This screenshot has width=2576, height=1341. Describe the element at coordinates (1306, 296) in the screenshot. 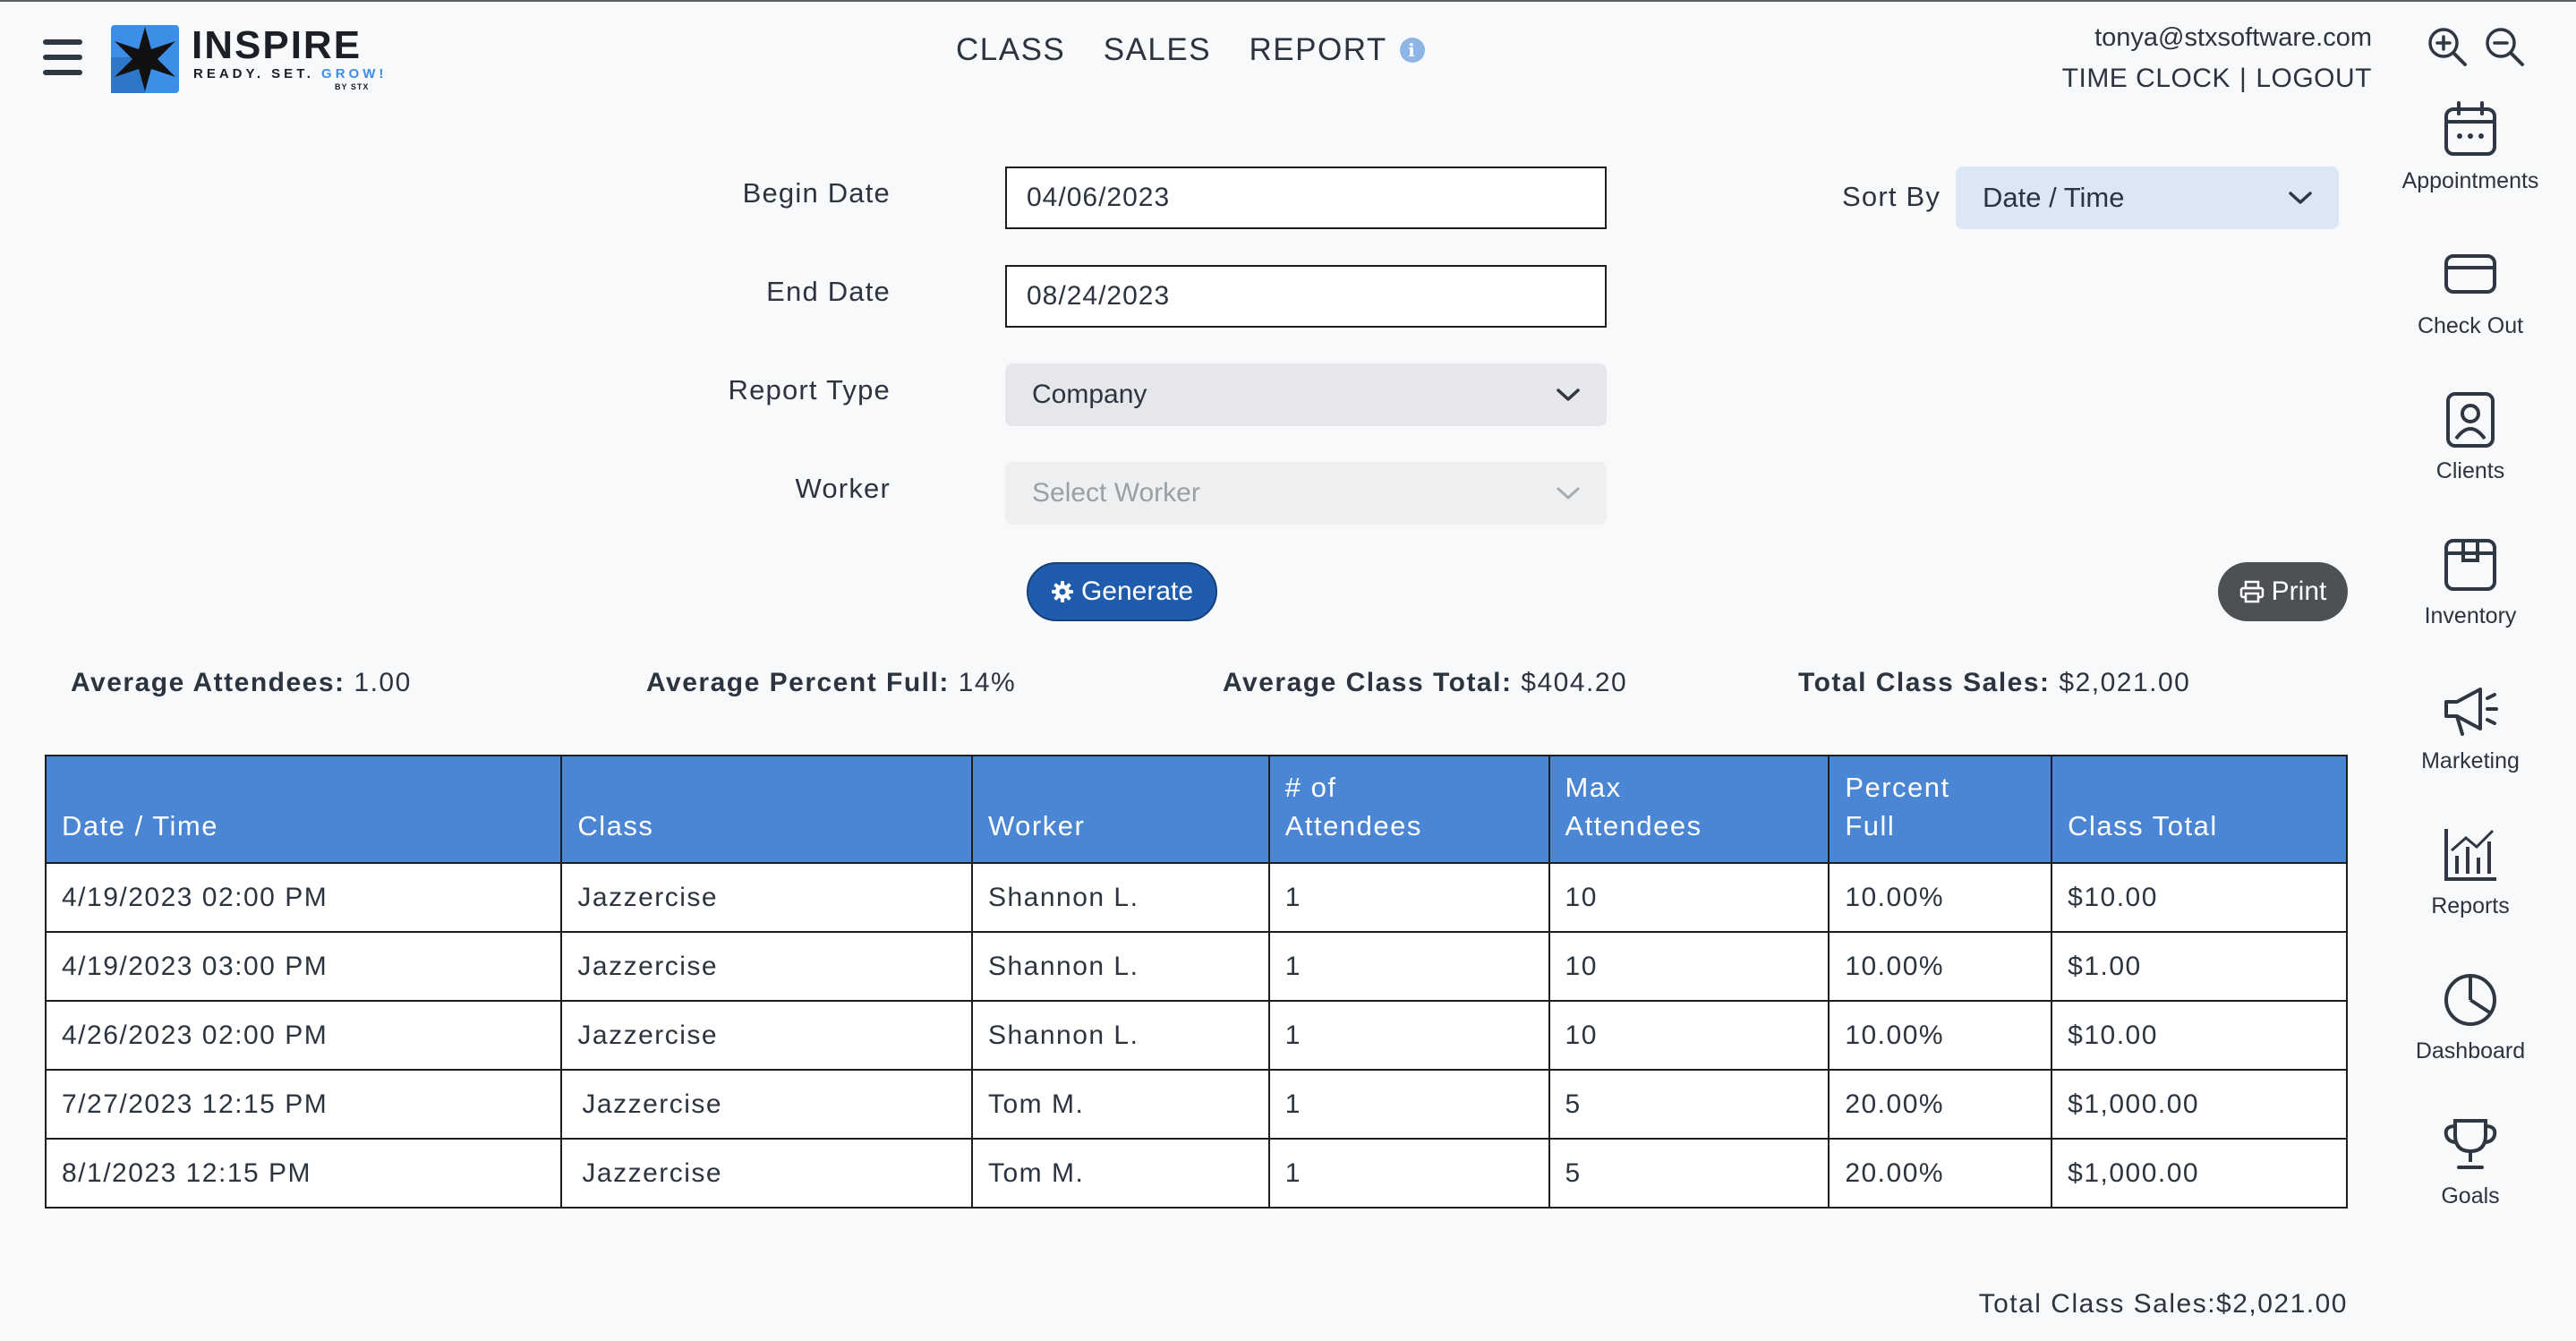

I see `end-date-input: 08/24/2023` at that location.